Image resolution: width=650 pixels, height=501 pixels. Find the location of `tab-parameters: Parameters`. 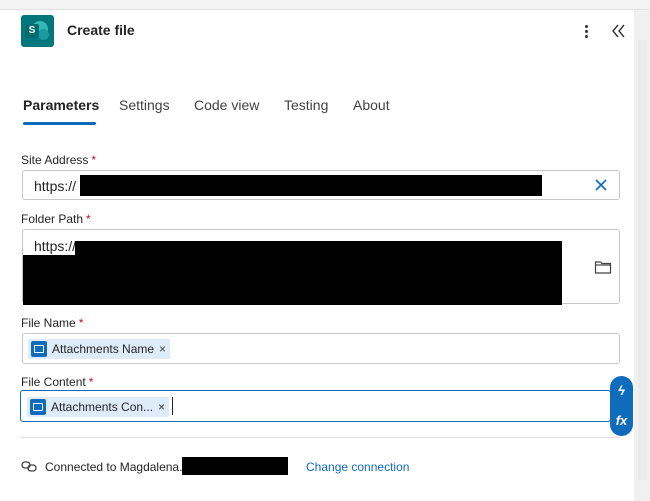

tab-parameters: Parameters is located at coordinates (61, 105).